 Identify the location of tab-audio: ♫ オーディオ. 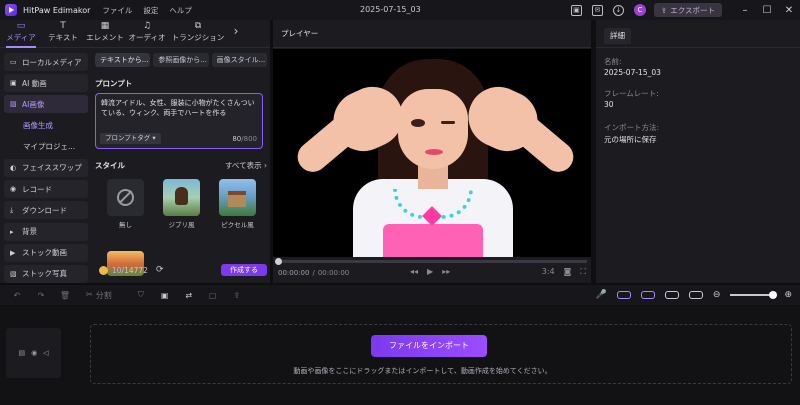
(147, 34).